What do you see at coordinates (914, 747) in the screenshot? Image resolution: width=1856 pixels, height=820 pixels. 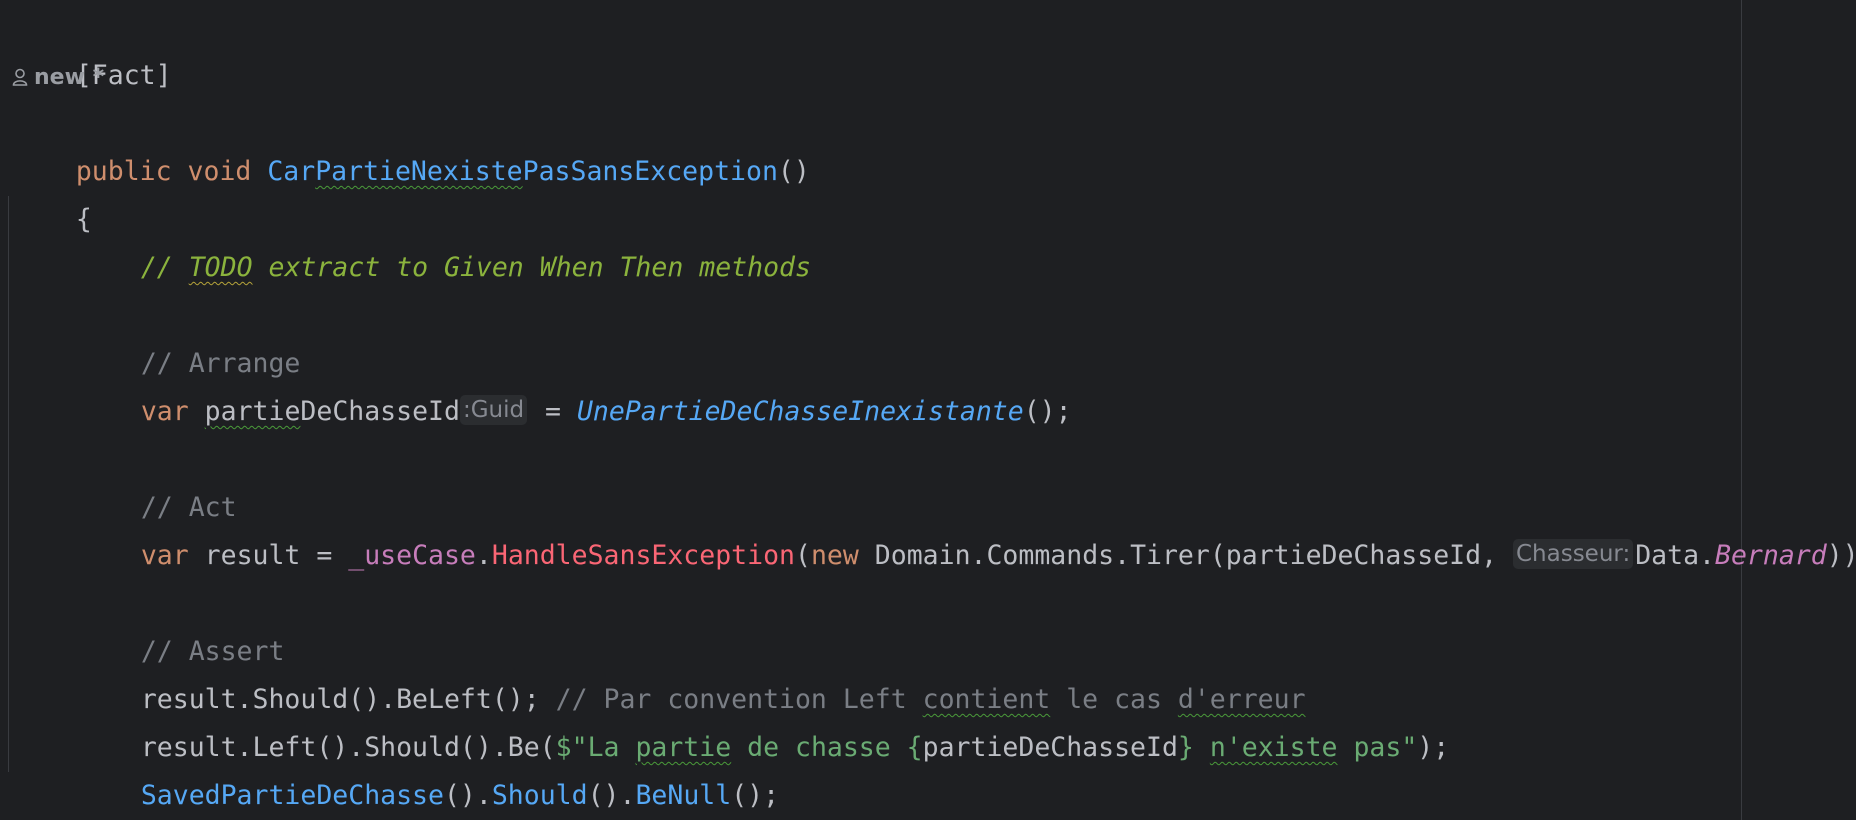 I see `interp-brace-open: {` at bounding box center [914, 747].